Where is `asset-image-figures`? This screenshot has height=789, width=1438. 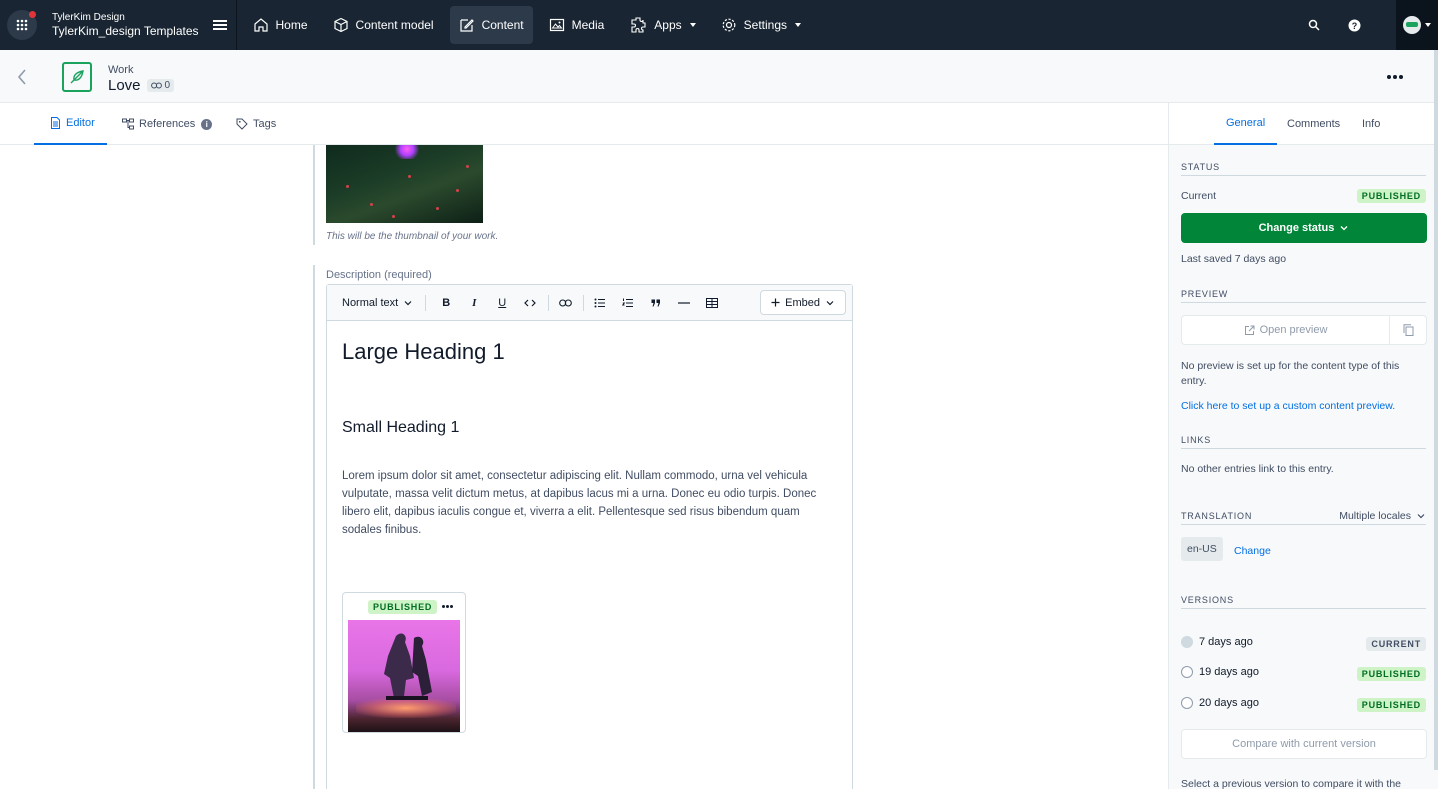 asset-image-figures is located at coordinates (408, 666).